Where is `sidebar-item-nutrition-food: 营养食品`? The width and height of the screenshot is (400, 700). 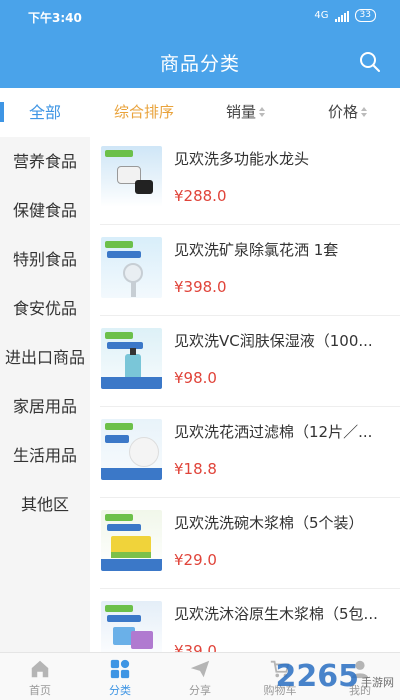
sidebar-item-nutrition-food: 营养食品 is located at coordinates (45, 161).